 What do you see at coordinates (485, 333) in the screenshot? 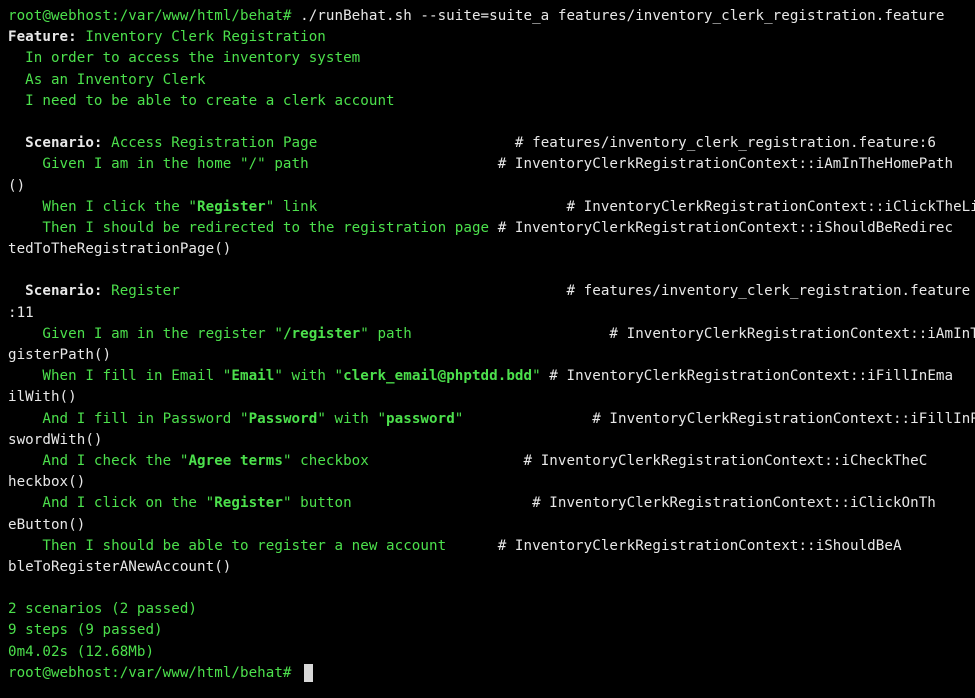
I see `step-text: " path` at bounding box center [485, 333].